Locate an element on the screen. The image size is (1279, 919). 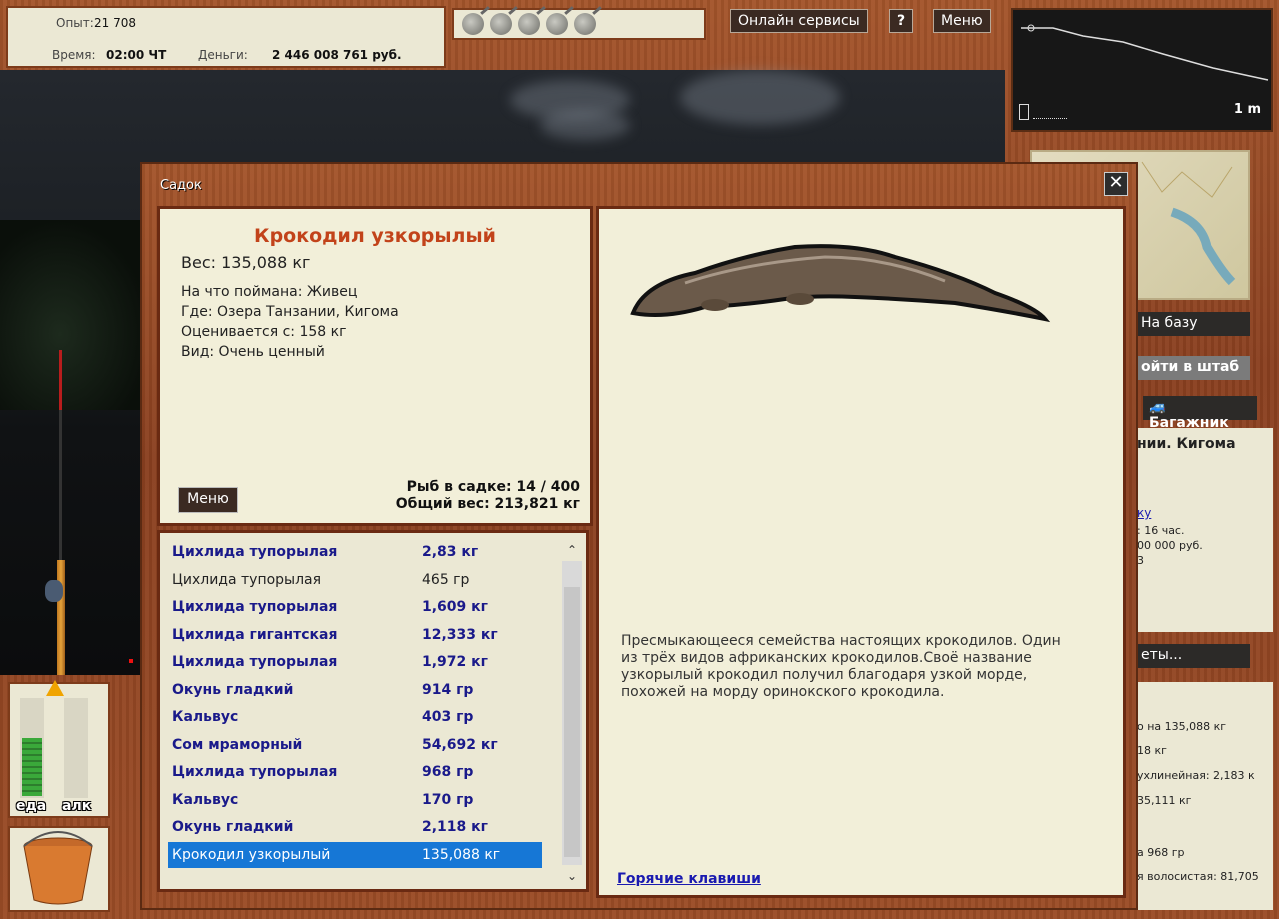
catch-fish-weight: 968 гр is located at coordinates (448, 772).